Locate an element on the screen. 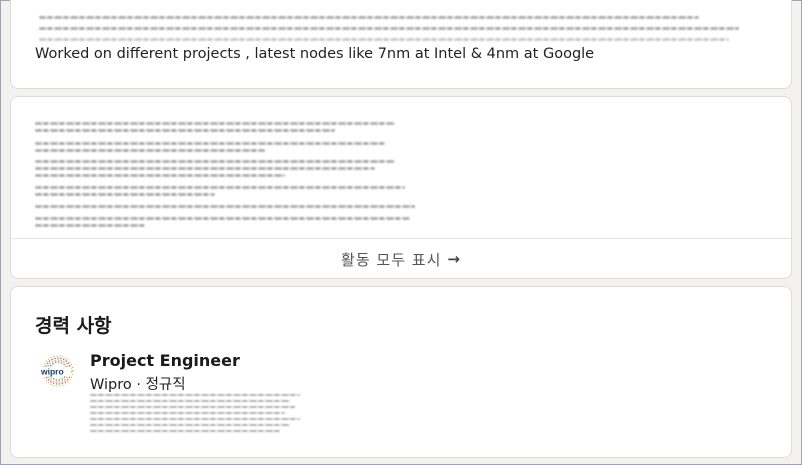 The width and height of the screenshot is (802, 465). company-logo: wipro is located at coordinates (58, 371).